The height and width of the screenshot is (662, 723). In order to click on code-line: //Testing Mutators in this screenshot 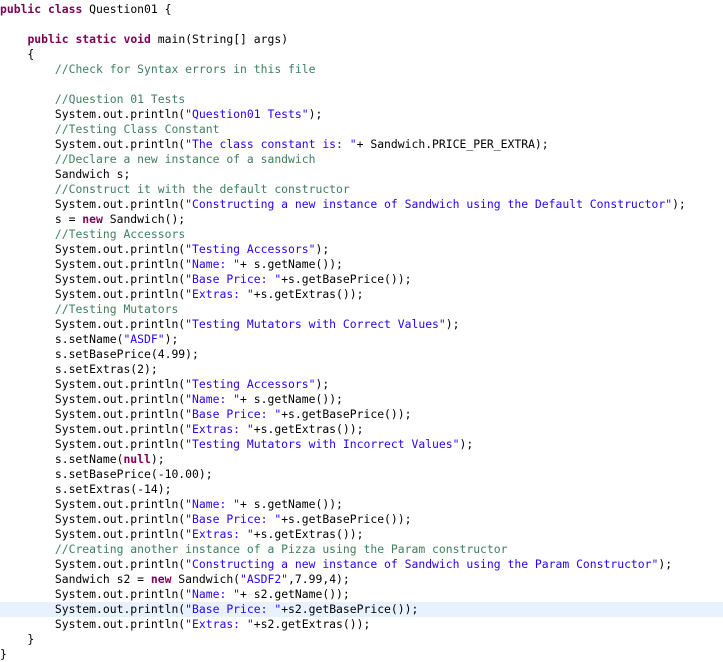, I will do `click(361, 309)`.